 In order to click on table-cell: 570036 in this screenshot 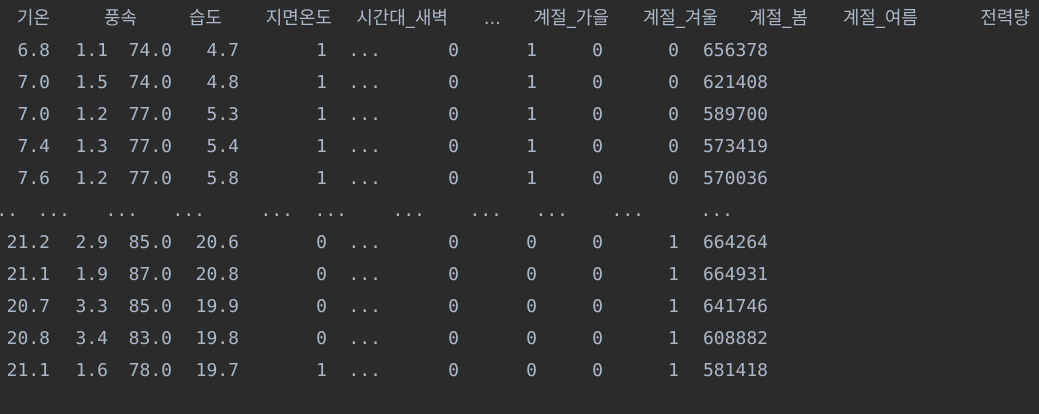, I will do `click(735, 178)`.